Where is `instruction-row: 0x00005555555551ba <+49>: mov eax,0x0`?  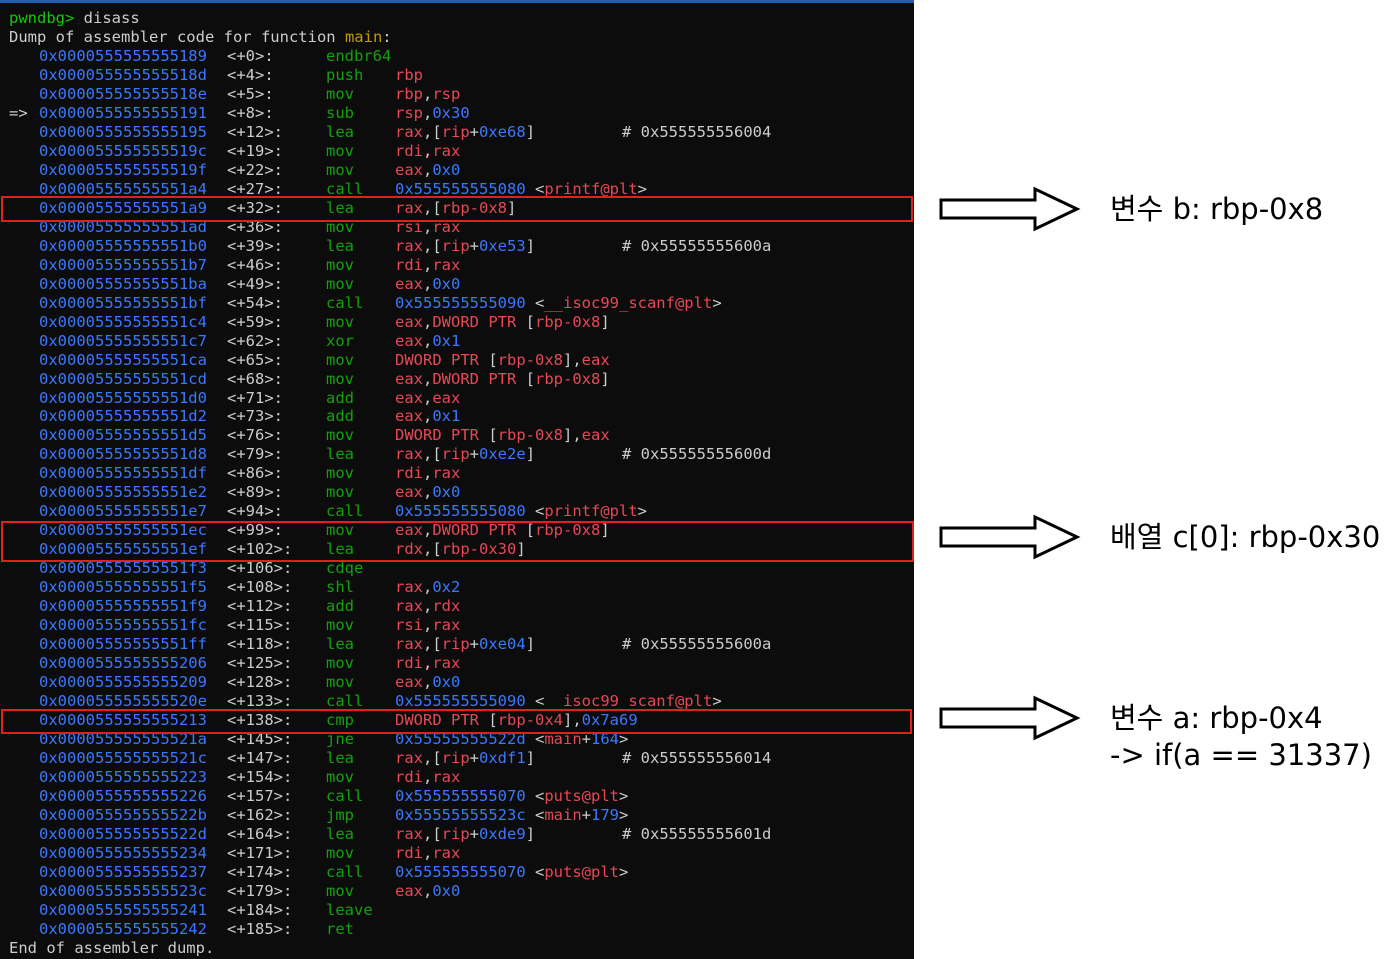 instruction-row: 0x00005555555551ba <+49>: mov eax,0x0 is located at coordinates (457, 284).